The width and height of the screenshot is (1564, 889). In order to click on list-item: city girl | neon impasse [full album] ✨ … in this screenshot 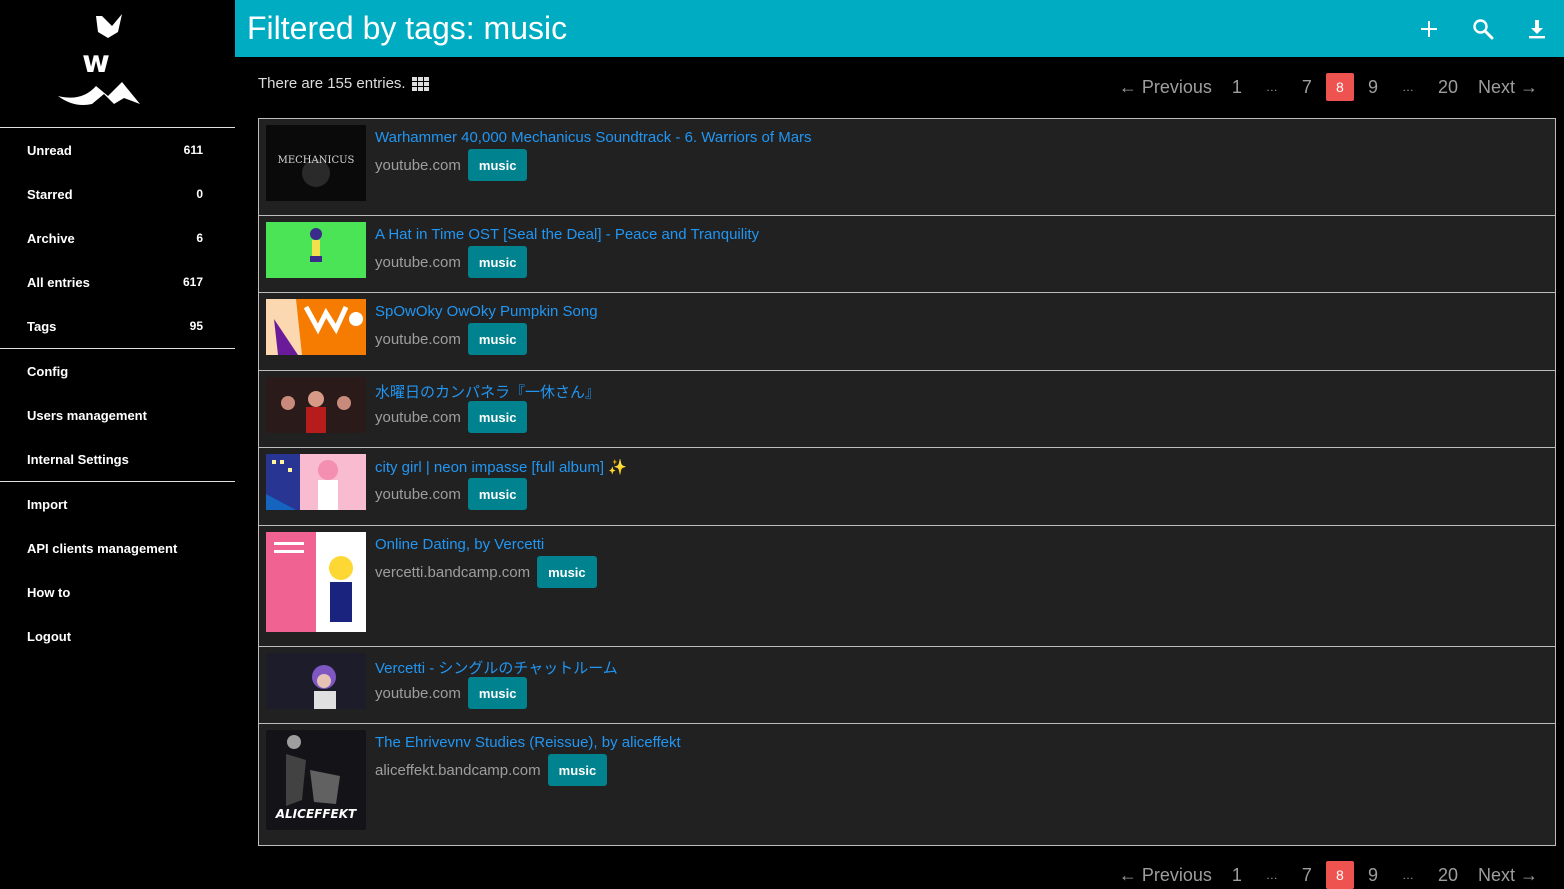, I will do `click(907, 487)`.